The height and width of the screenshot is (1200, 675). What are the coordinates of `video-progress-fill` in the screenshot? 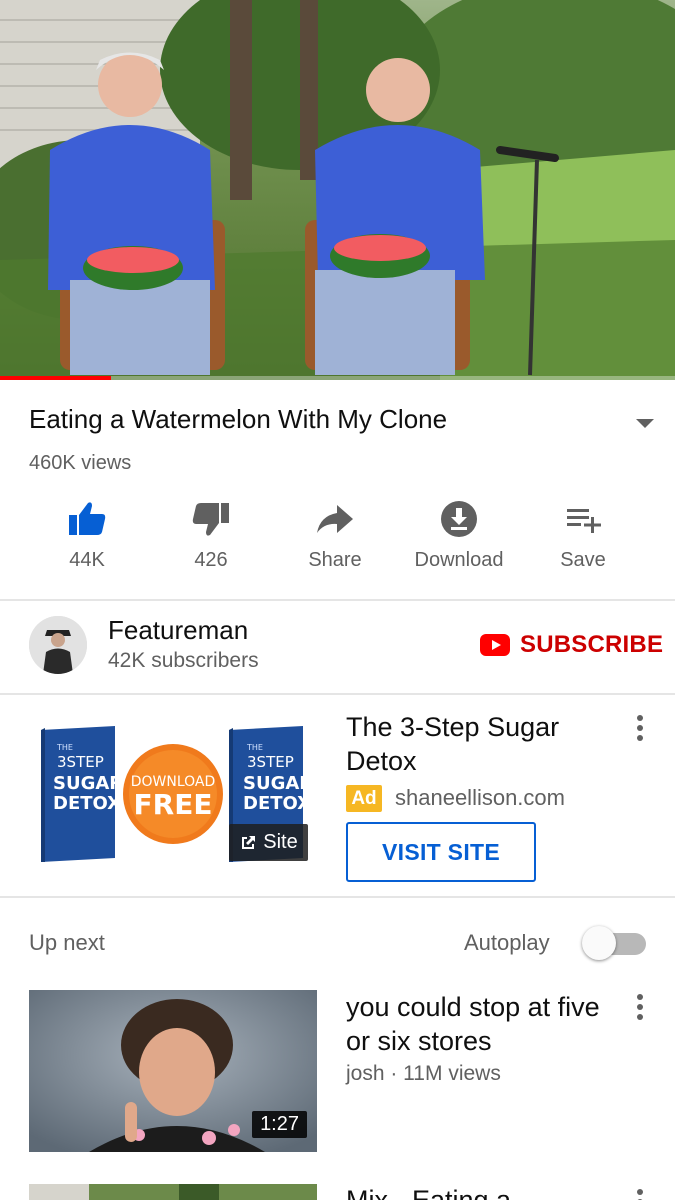 It's located at (56, 378).